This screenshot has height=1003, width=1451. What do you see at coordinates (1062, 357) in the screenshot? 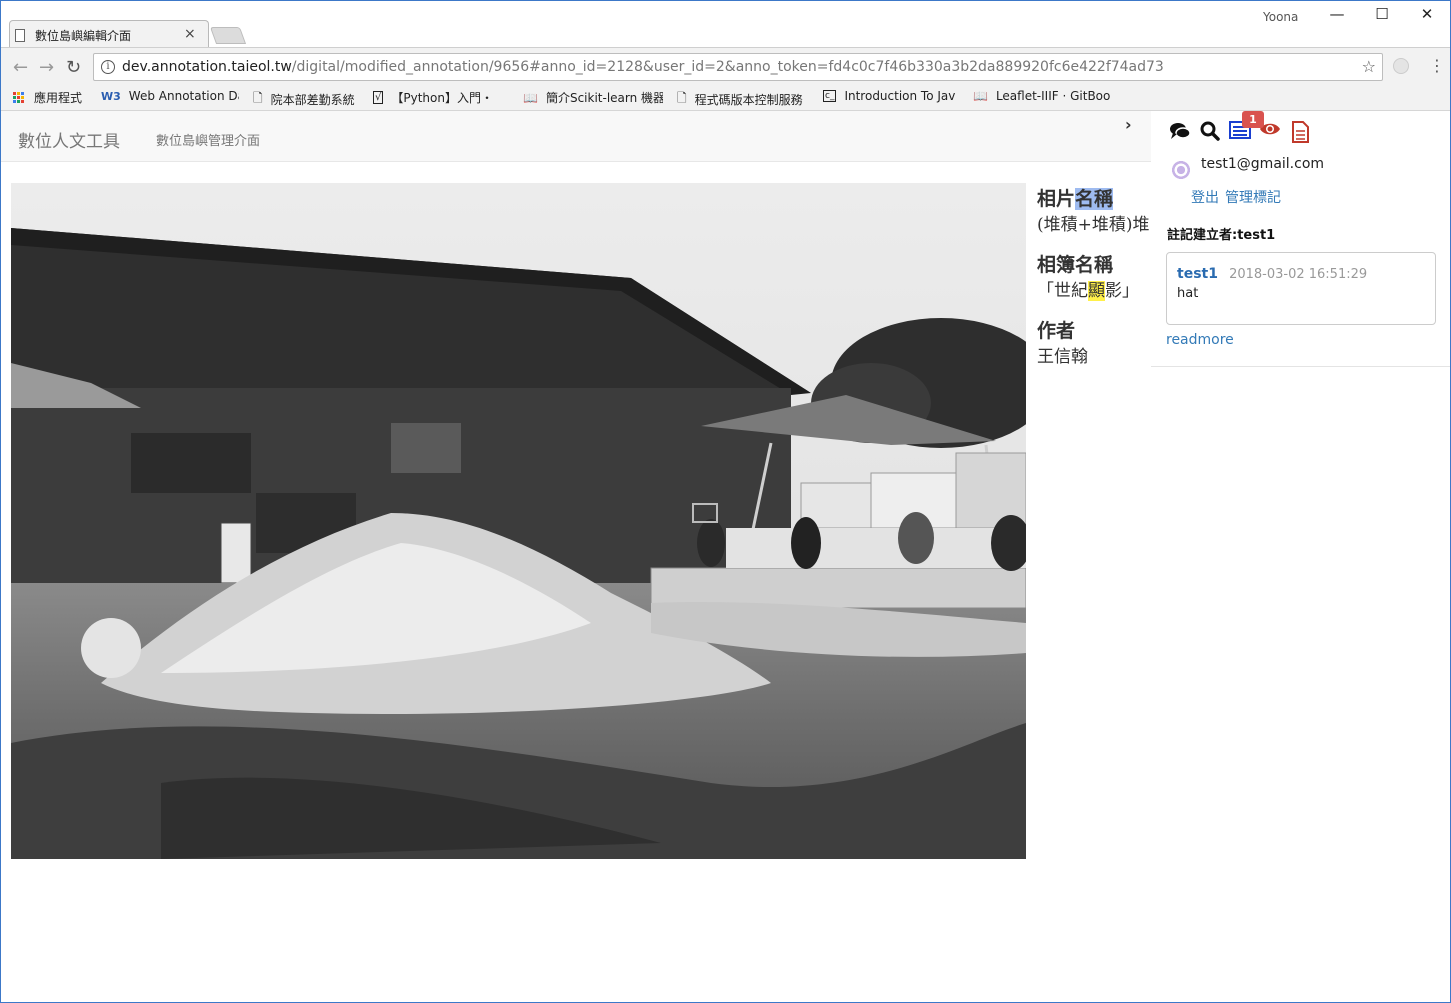
I see `author-value: 王信翰` at bounding box center [1062, 357].